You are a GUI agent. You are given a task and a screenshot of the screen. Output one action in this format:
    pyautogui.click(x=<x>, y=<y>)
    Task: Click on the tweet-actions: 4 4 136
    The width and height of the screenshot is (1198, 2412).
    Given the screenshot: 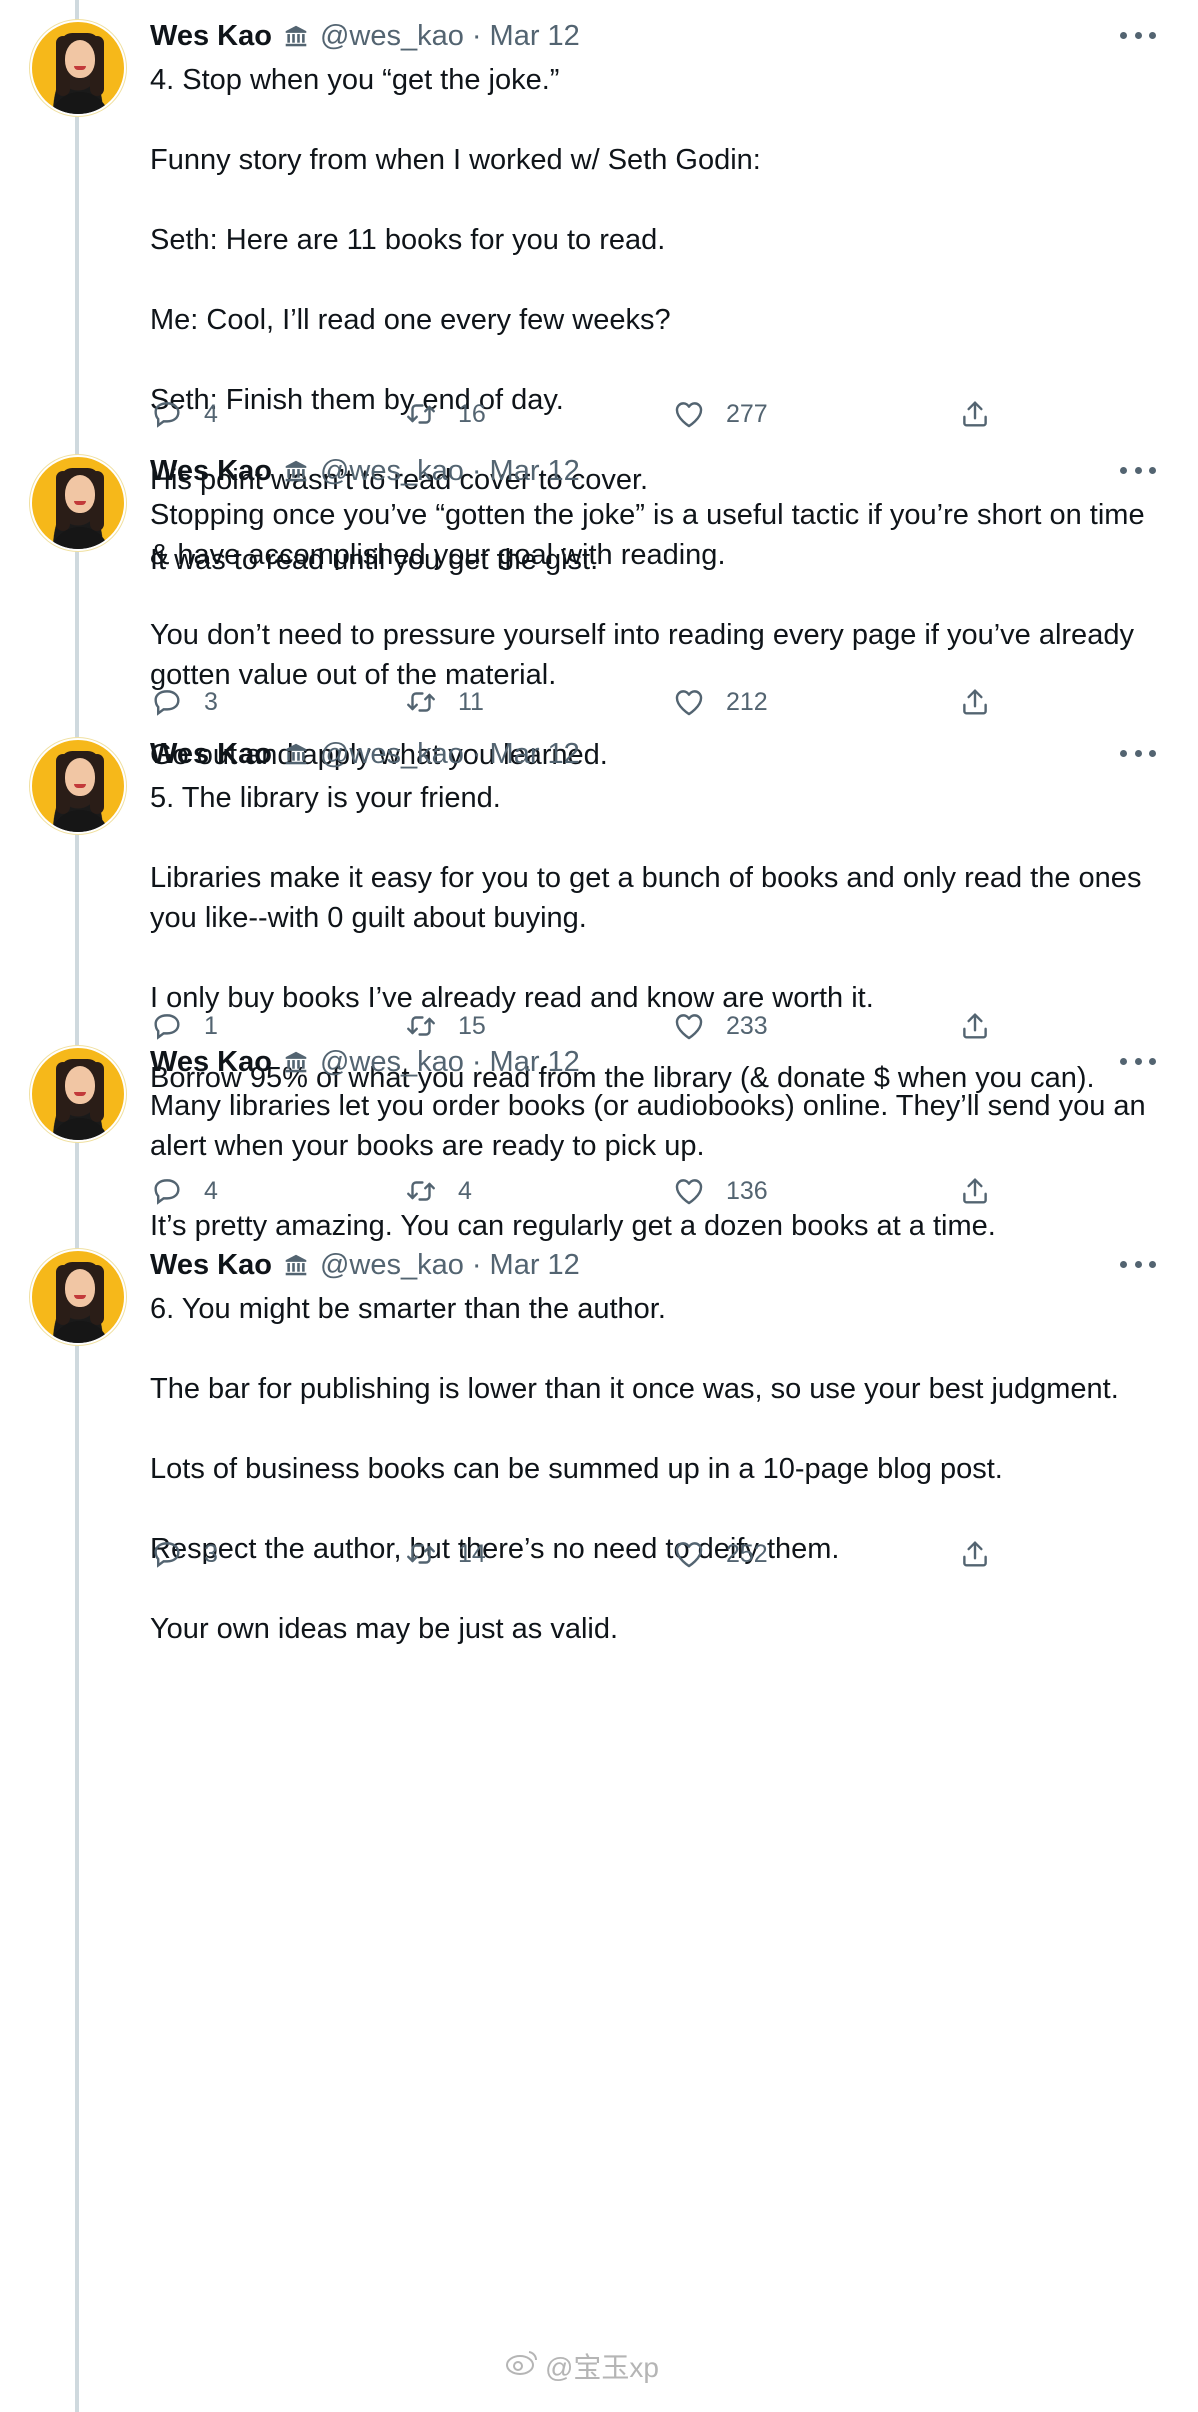 What is the action you would take?
    pyautogui.click(x=600, y=1191)
    